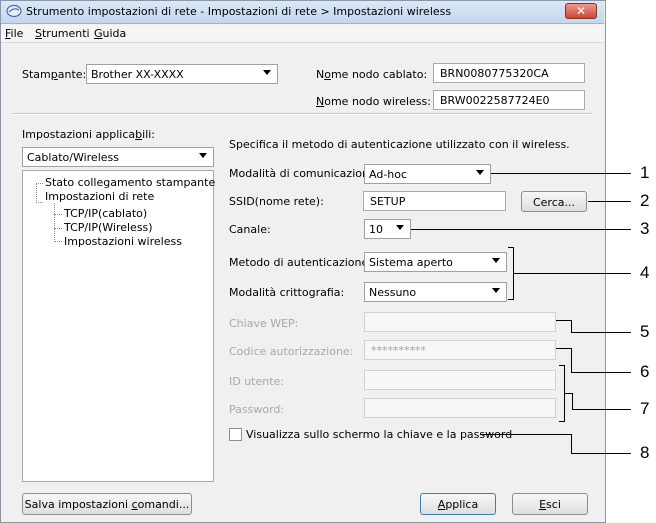 This screenshot has width=656, height=523. I want to click on auth-method-value: Sistema aperto, so click(411, 262).